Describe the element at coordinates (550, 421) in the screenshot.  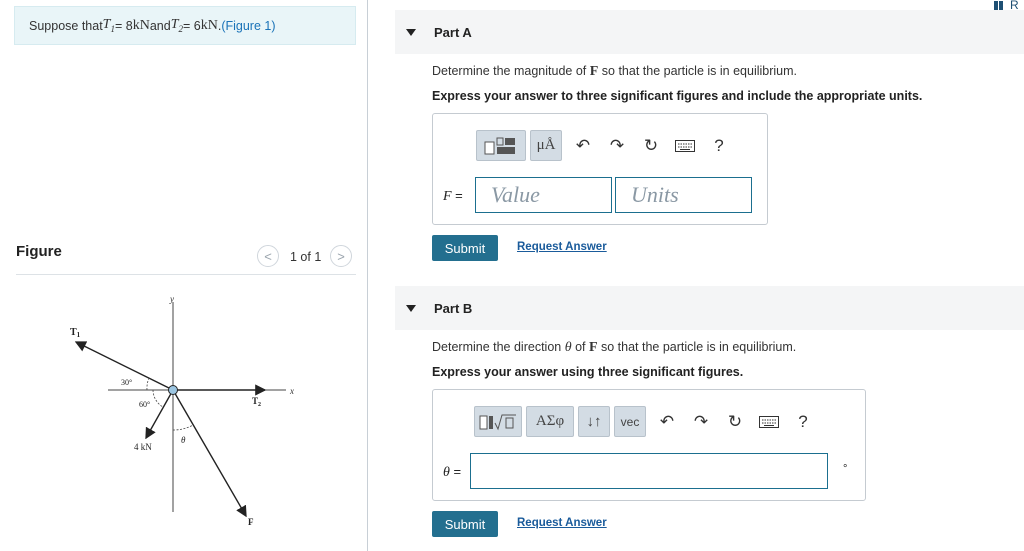
I see `greek-button: ΑΣφ` at that location.